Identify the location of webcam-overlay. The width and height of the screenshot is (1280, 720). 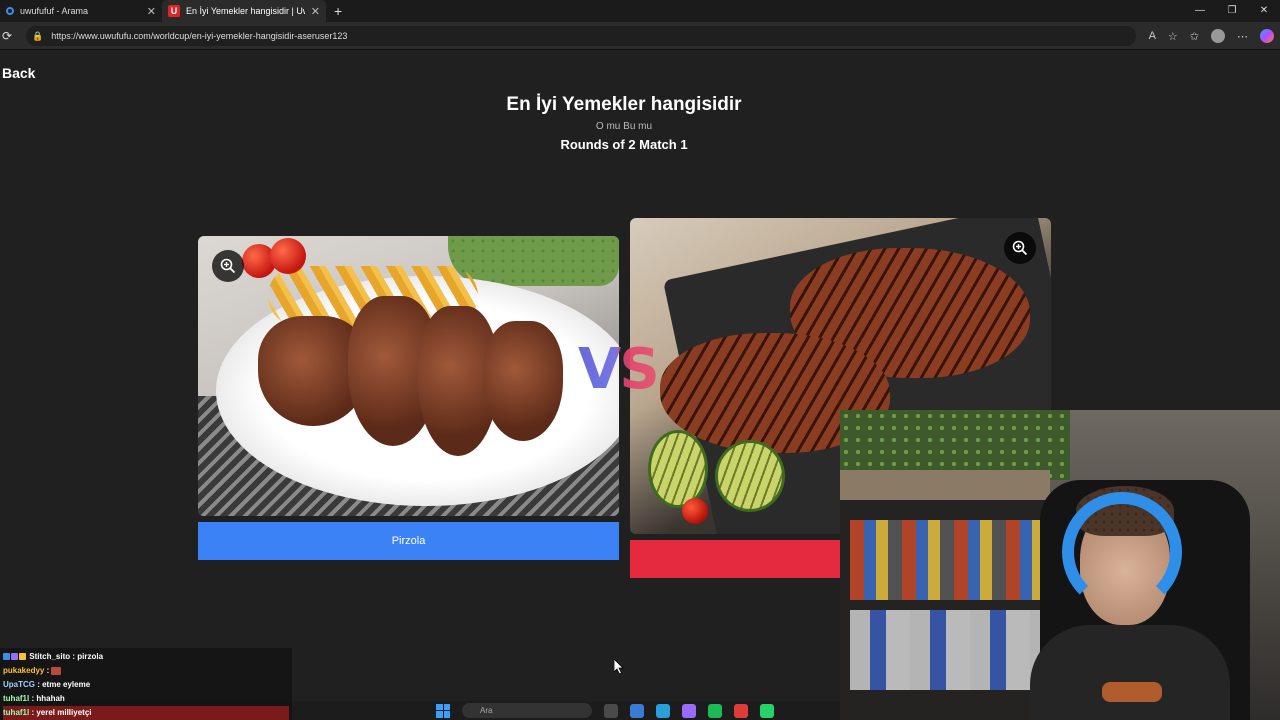
(1060, 565).